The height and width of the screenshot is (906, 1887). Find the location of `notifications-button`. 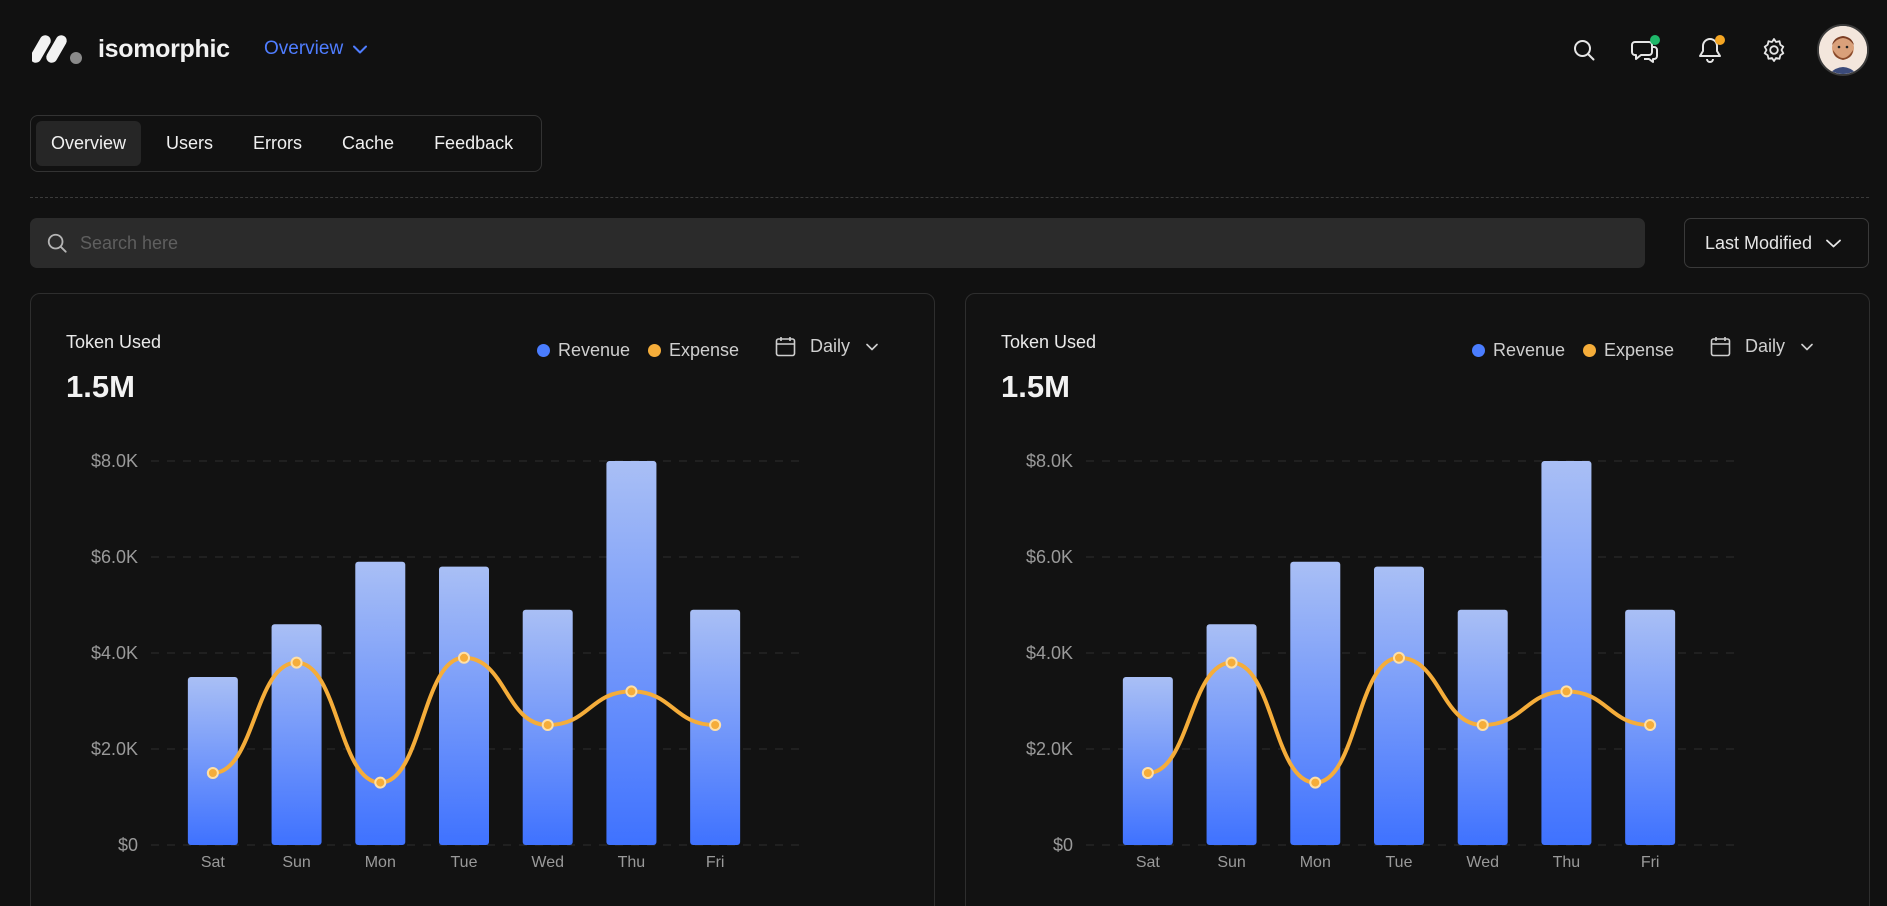

notifications-button is located at coordinates (1710, 50).